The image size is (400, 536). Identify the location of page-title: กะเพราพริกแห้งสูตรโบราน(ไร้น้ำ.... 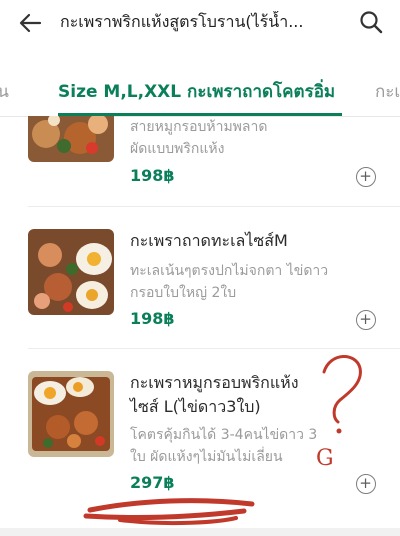
(182, 21).